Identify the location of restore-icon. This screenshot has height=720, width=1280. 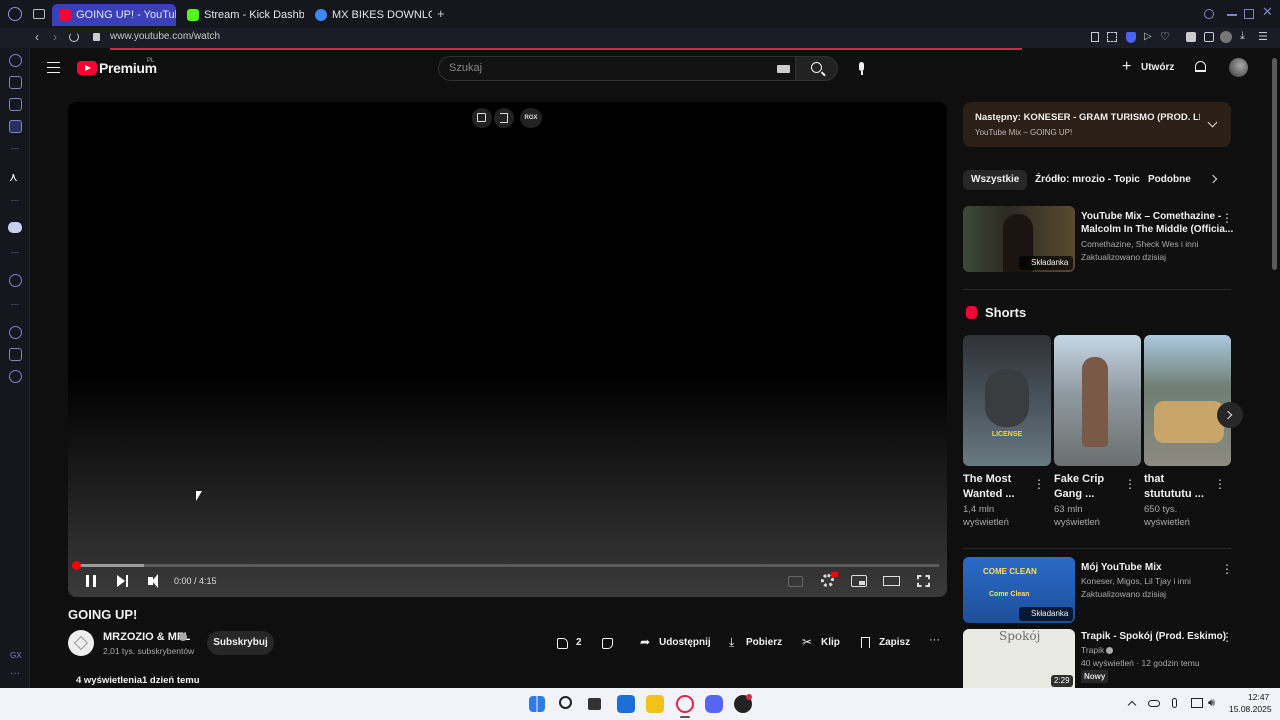
(1249, 14).